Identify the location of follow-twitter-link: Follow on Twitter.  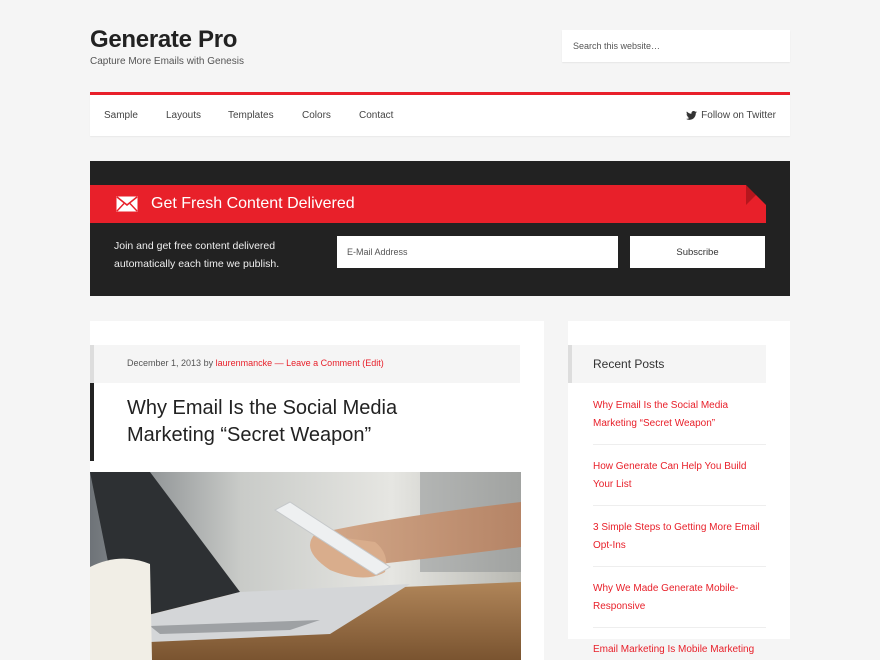
(731, 115).